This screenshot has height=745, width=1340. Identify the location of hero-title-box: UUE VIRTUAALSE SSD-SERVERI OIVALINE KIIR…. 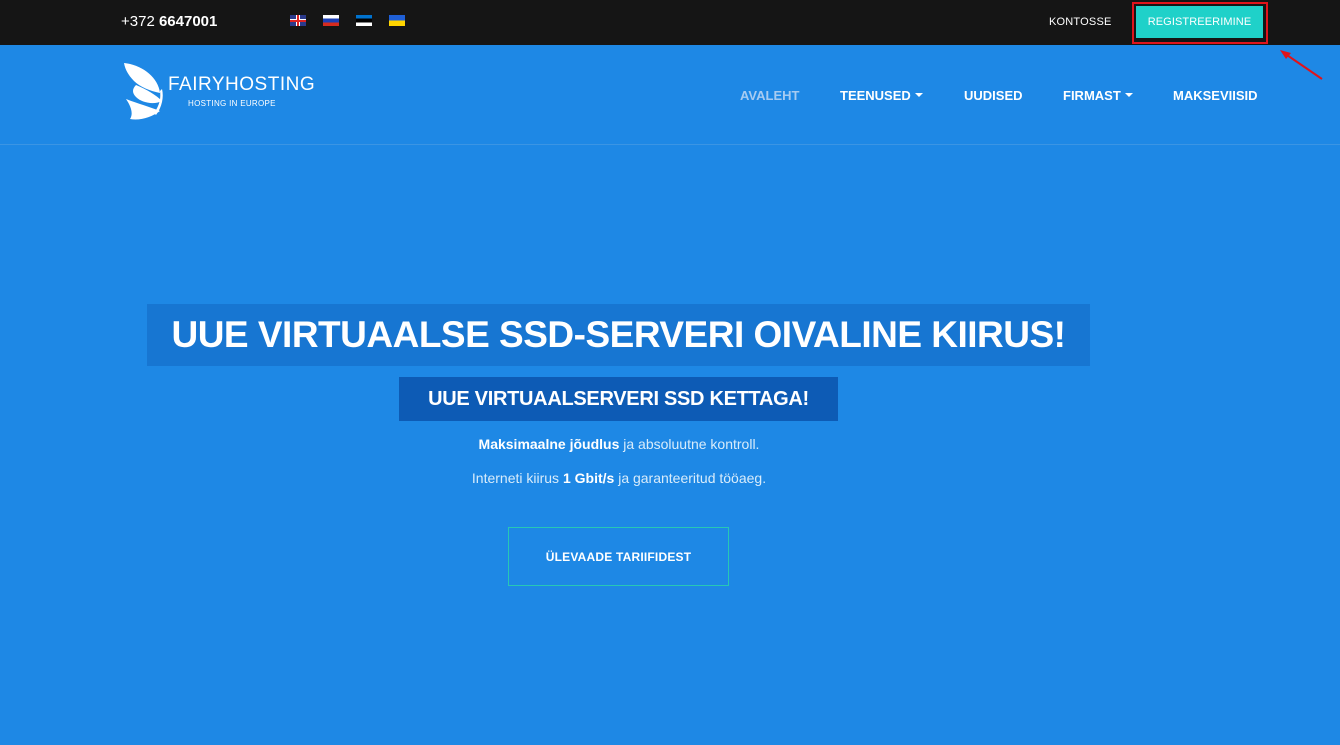
(618, 335).